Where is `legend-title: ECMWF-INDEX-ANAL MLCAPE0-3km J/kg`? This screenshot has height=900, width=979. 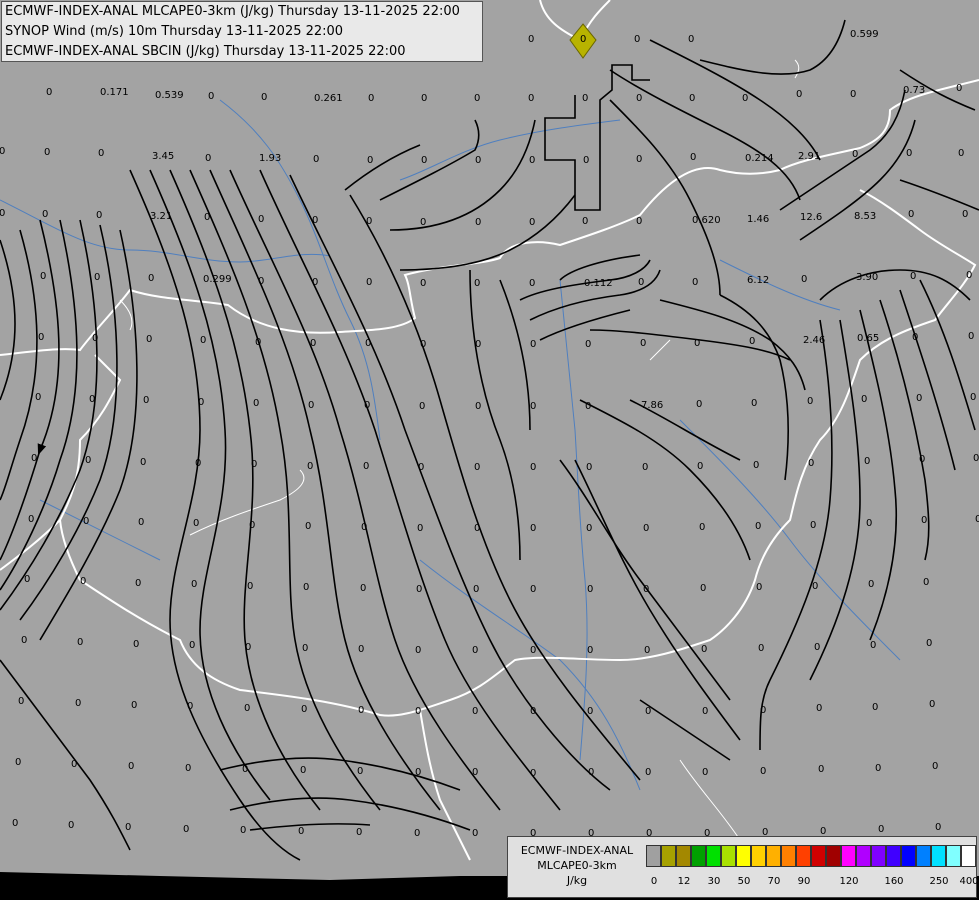
legend-title: ECMWF-INDEX-ANAL MLCAPE0-3km J/kg is located at coordinates (577, 865).